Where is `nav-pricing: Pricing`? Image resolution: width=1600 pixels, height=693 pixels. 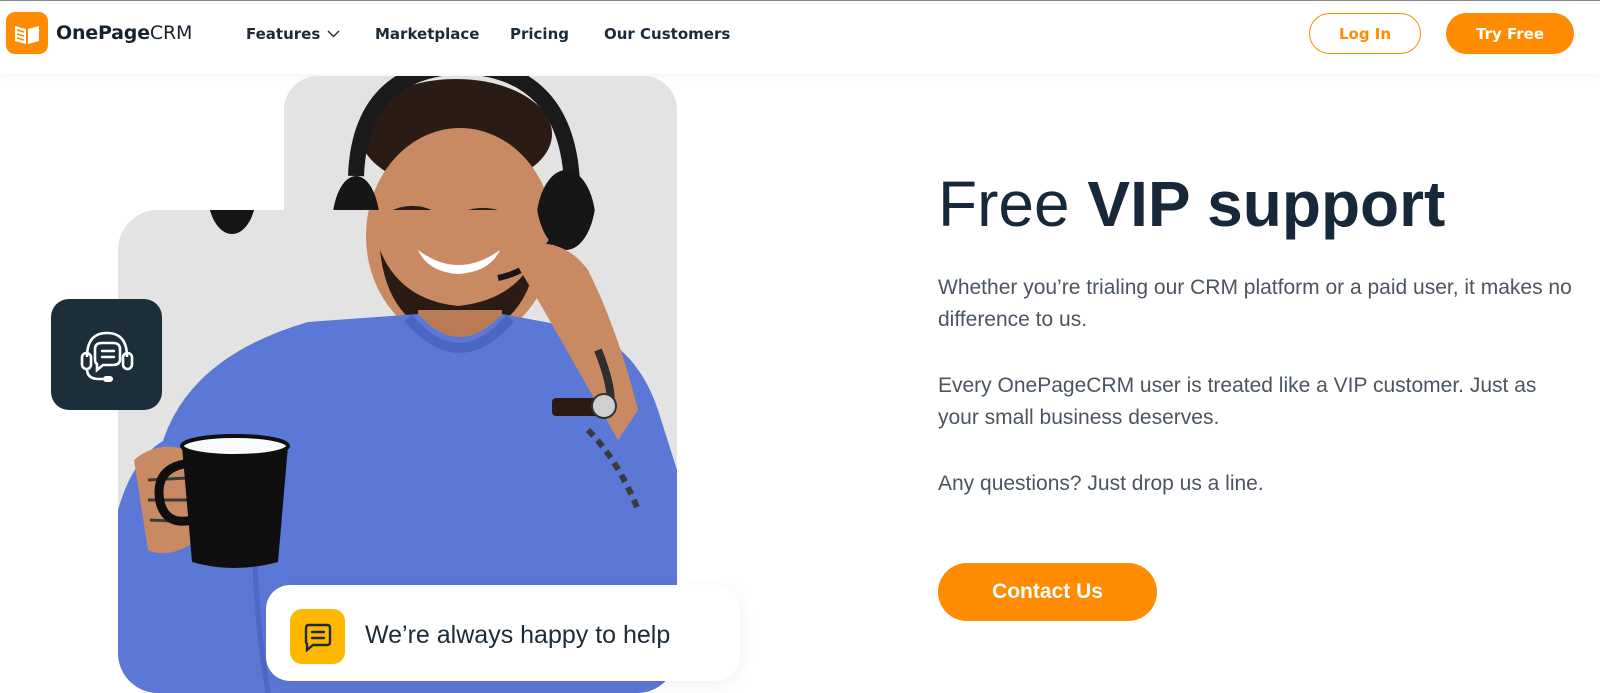
nav-pricing: Pricing is located at coordinates (539, 34).